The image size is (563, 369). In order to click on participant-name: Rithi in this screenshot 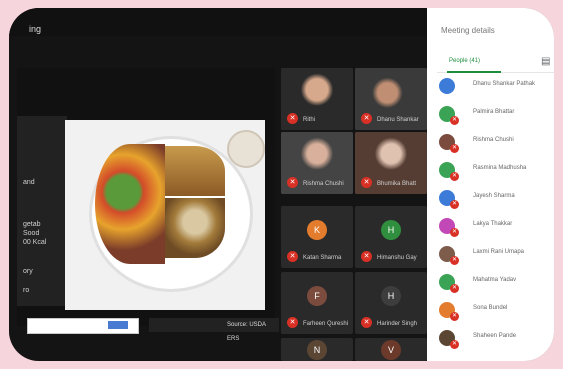, I will do `click(309, 120)`.